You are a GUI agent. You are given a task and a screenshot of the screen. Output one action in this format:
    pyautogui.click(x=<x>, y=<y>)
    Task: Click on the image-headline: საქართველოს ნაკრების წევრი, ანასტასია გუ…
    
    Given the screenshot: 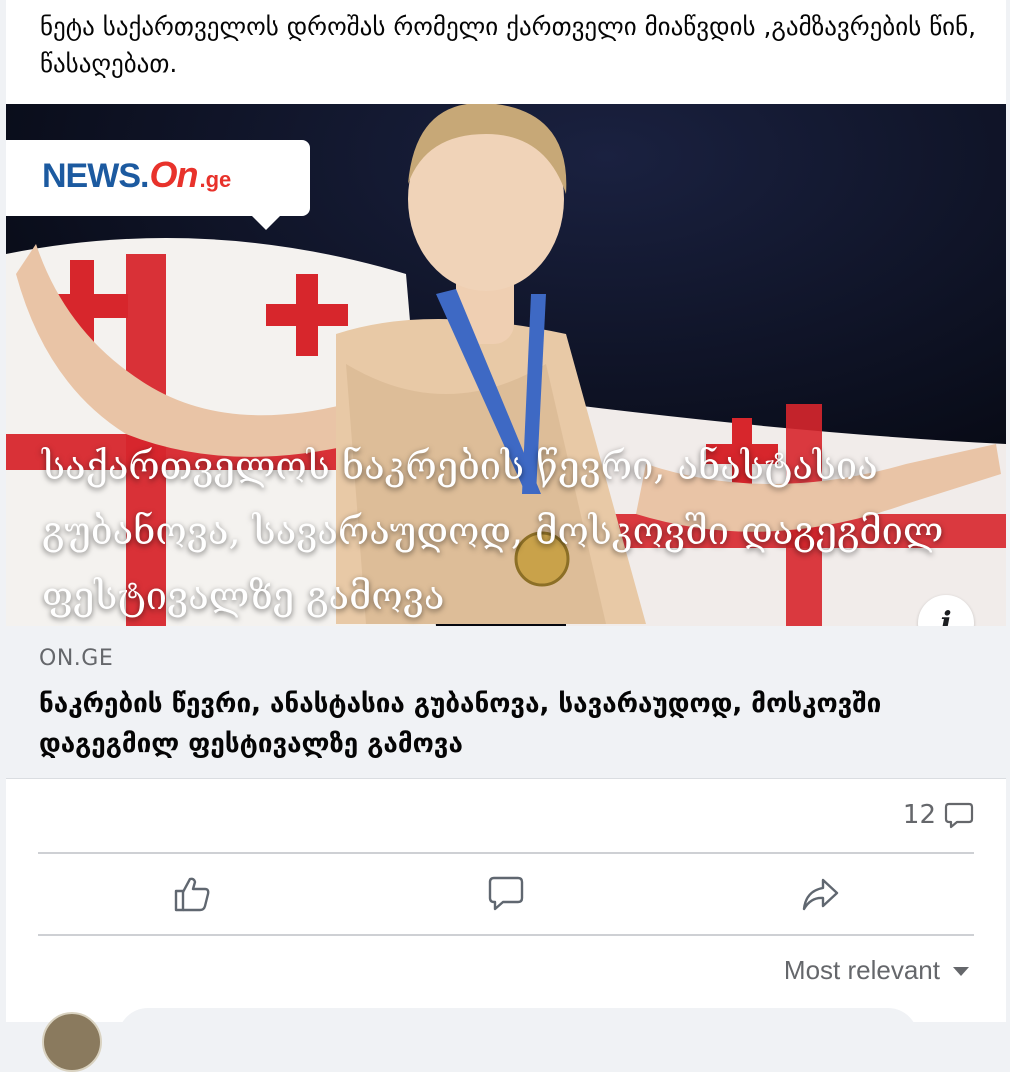 What is the action you would take?
    pyautogui.click(x=493, y=531)
    